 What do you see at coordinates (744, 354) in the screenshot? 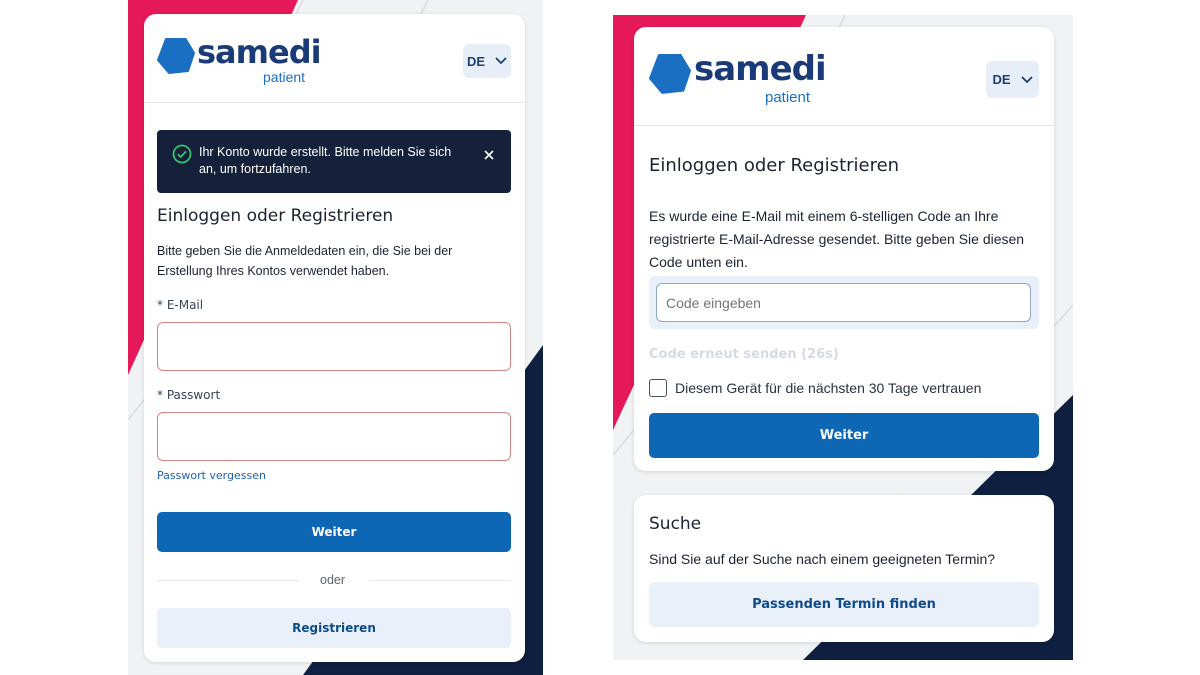
I see `resend-code-link: Code erneut senden (26s)` at bounding box center [744, 354].